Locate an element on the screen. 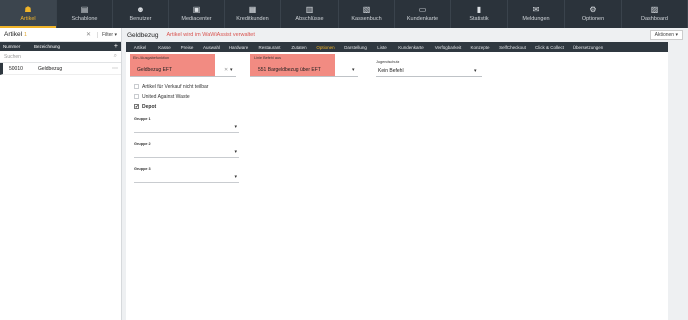  nav-item-statistik: ▮ Statistik is located at coordinates (479, 14).